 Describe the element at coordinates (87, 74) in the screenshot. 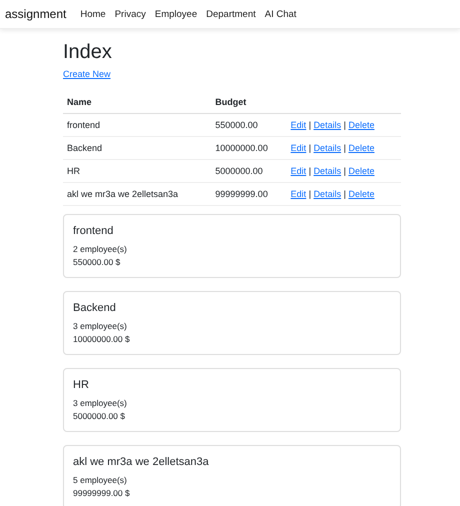

I see `create-new-link: Create New` at that location.